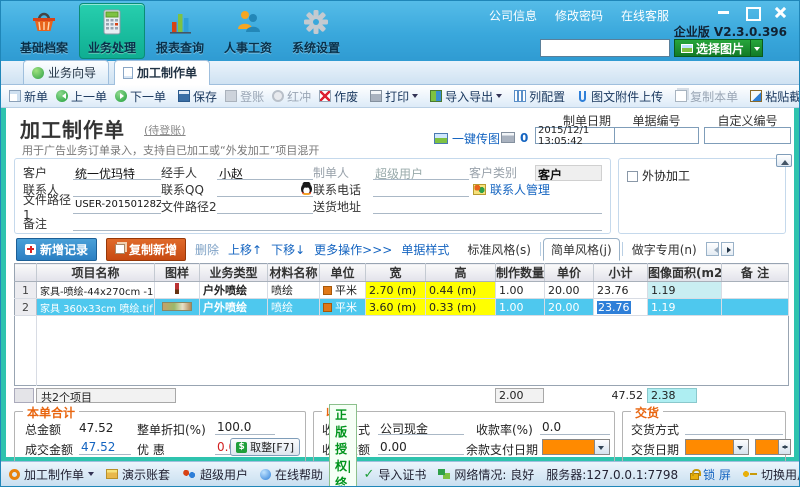 The image size is (800, 487). I want to click on move-up-link: 上移↑, so click(245, 249).